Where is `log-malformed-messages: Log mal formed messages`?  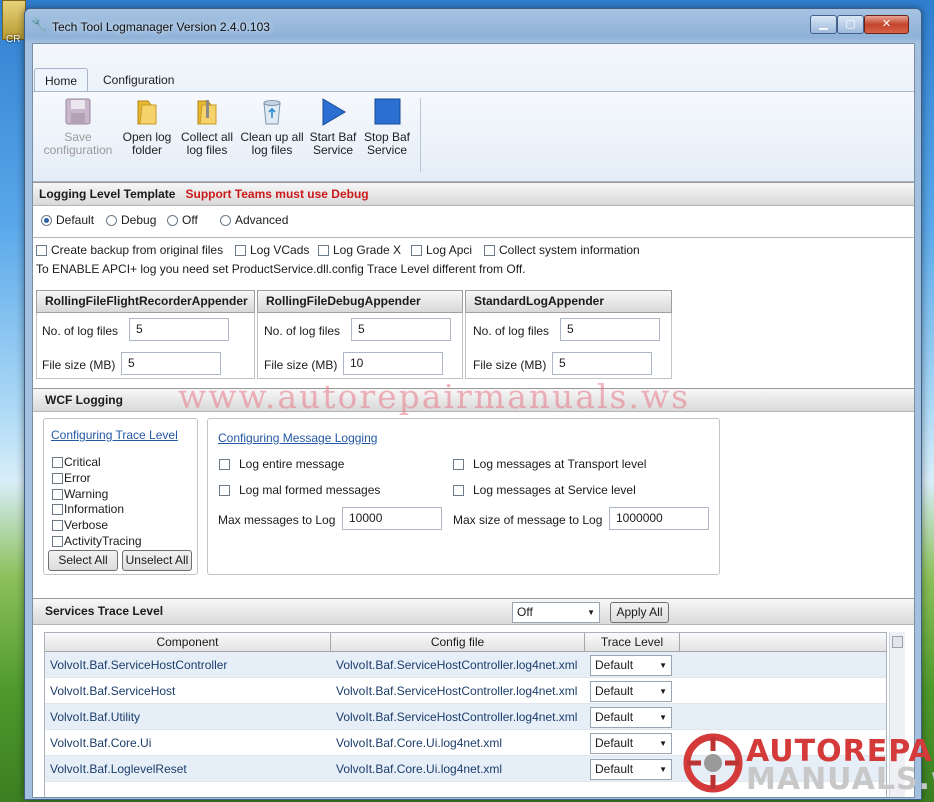 log-malformed-messages: Log mal formed messages is located at coordinates (299, 490).